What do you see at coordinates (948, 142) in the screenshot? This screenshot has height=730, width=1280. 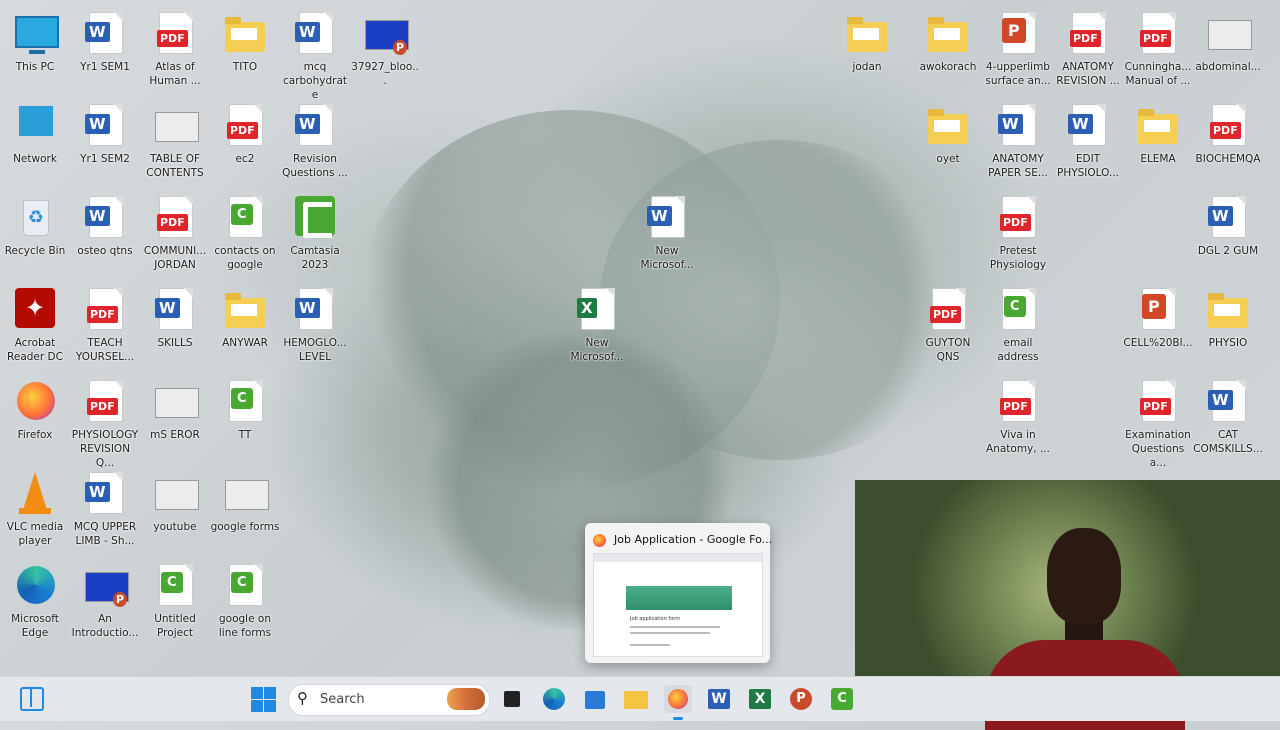 I see `desktop-icon: oyet` at bounding box center [948, 142].